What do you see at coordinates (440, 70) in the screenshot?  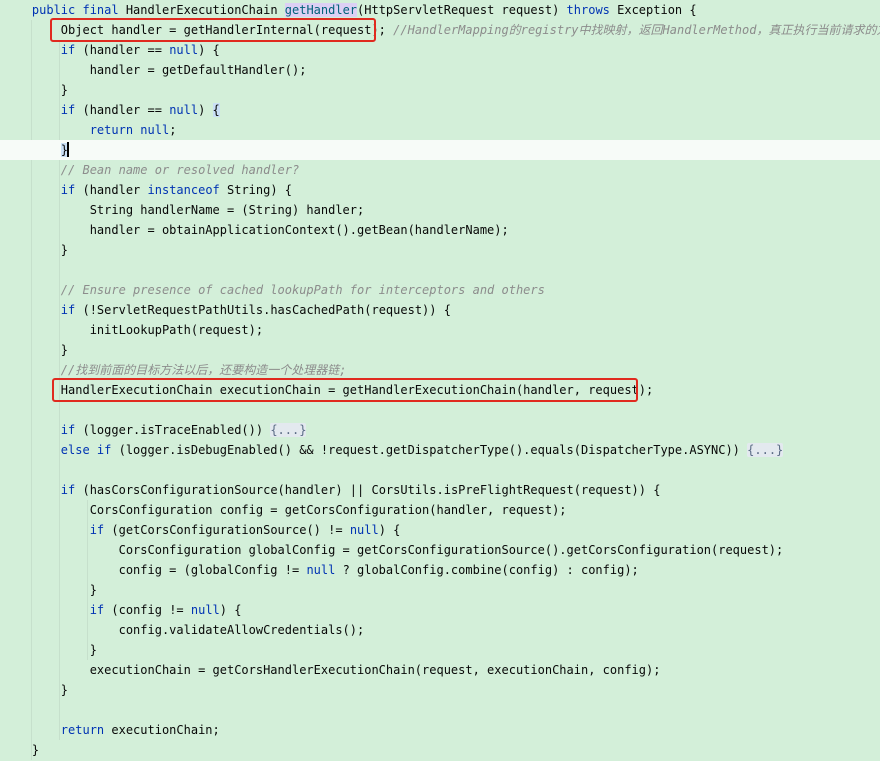 I see `code-line: handler = getDefaultHandler();` at bounding box center [440, 70].